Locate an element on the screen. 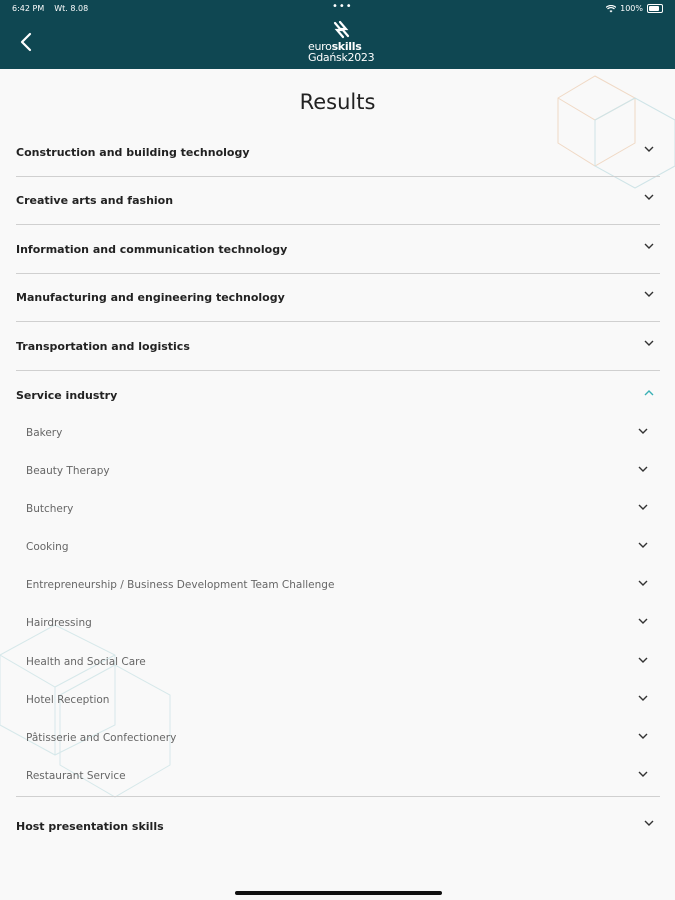  category-label: Information and communication technology is located at coordinates (152, 249).